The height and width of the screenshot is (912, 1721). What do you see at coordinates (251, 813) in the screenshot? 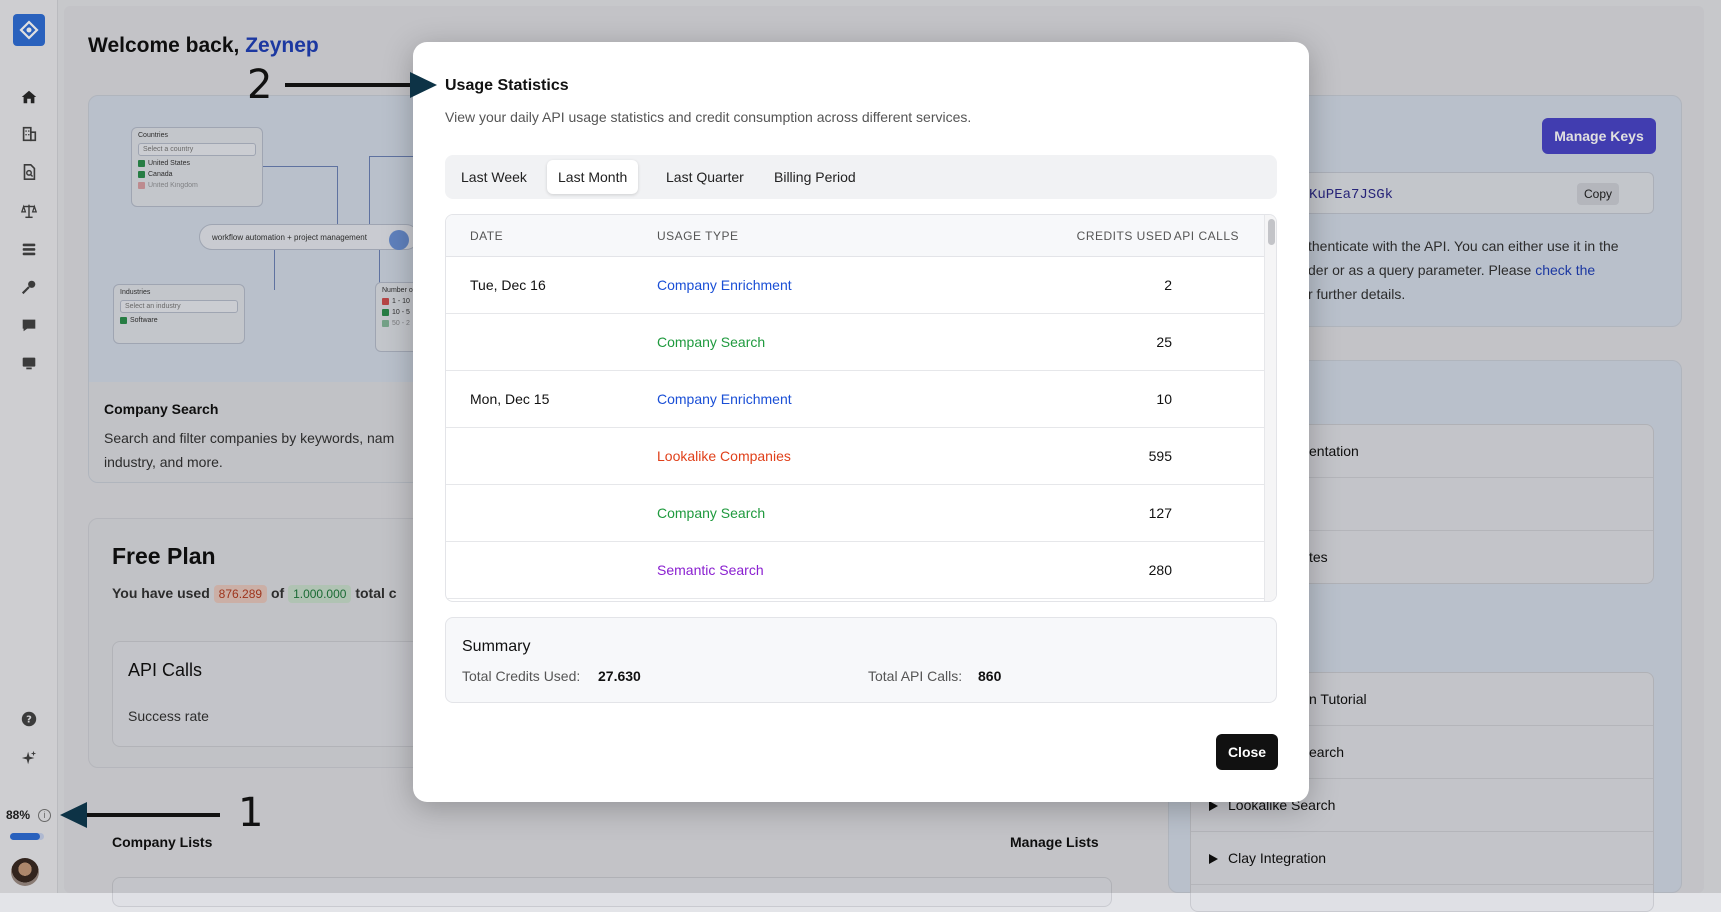
I see `annotation-number-1: 1` at bounding box center [251, 813].